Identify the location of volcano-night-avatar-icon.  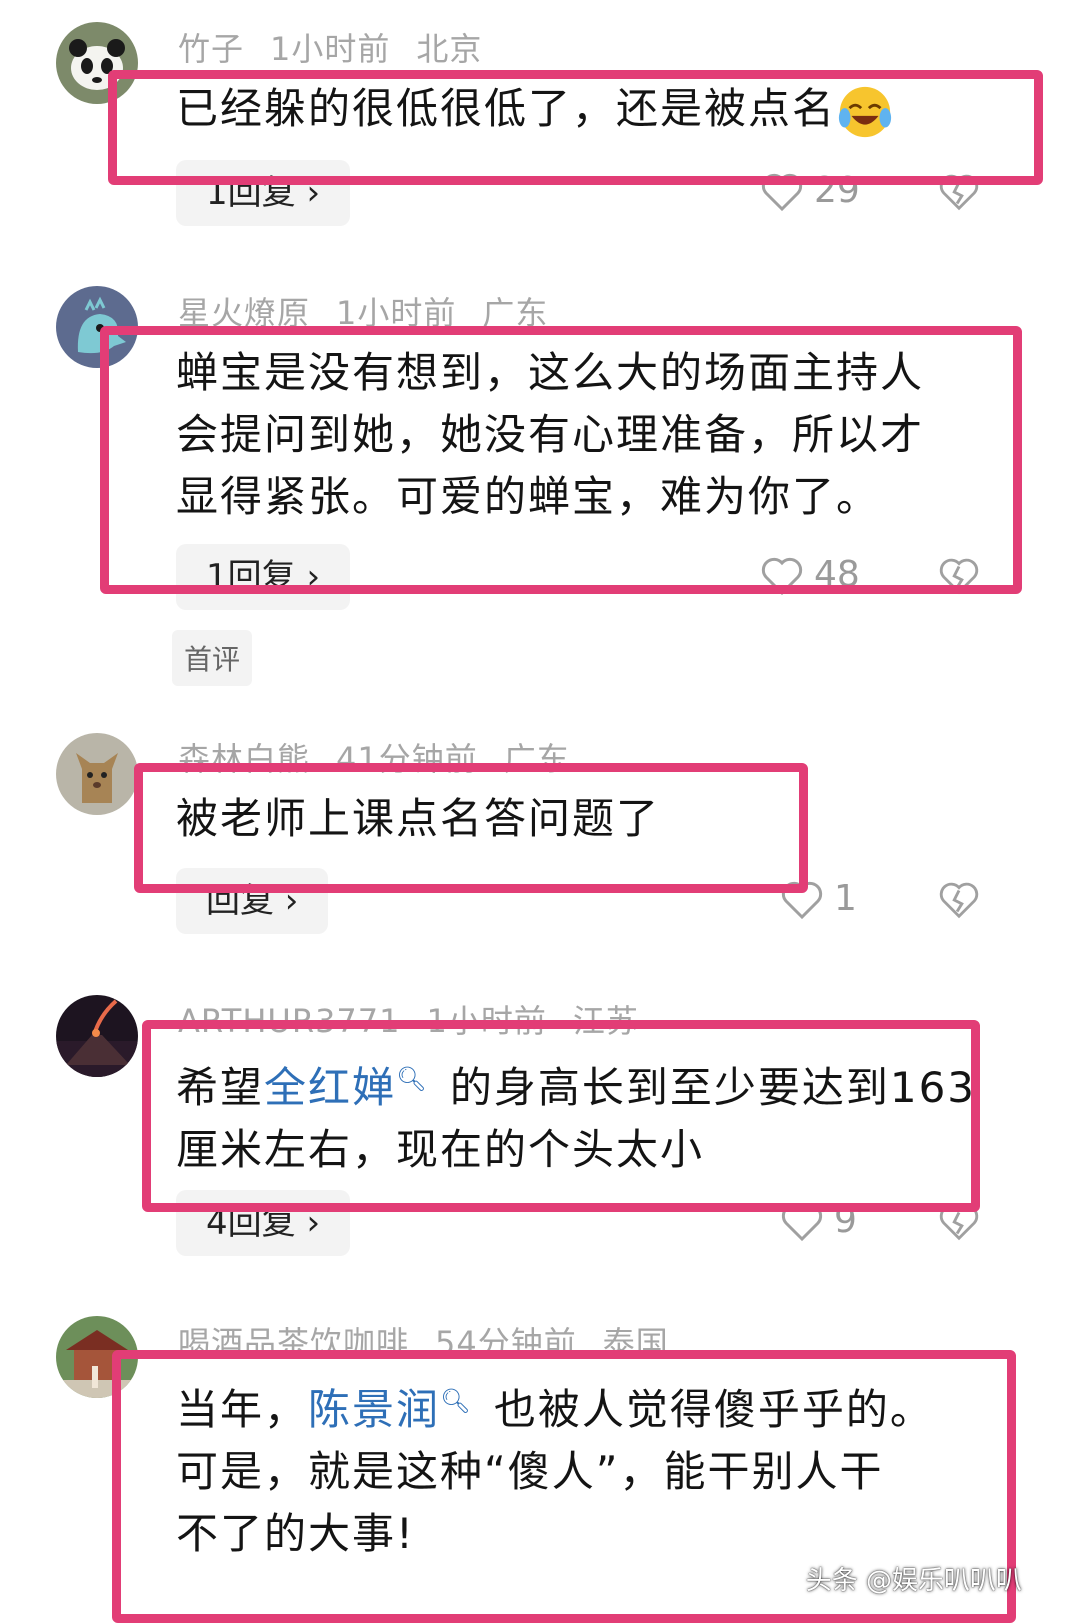
(97, 1036).